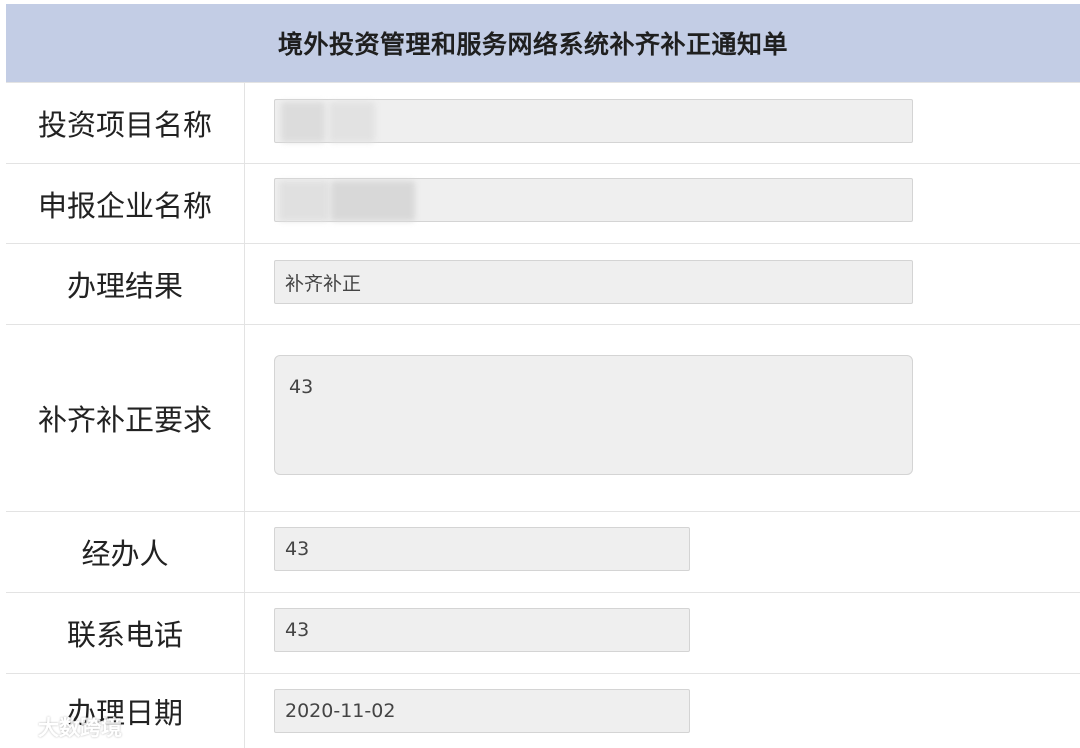  What do you see at coordinates (593, 200) in the screenshot?
I see `company-name-field` at bounding box center [593, 200].